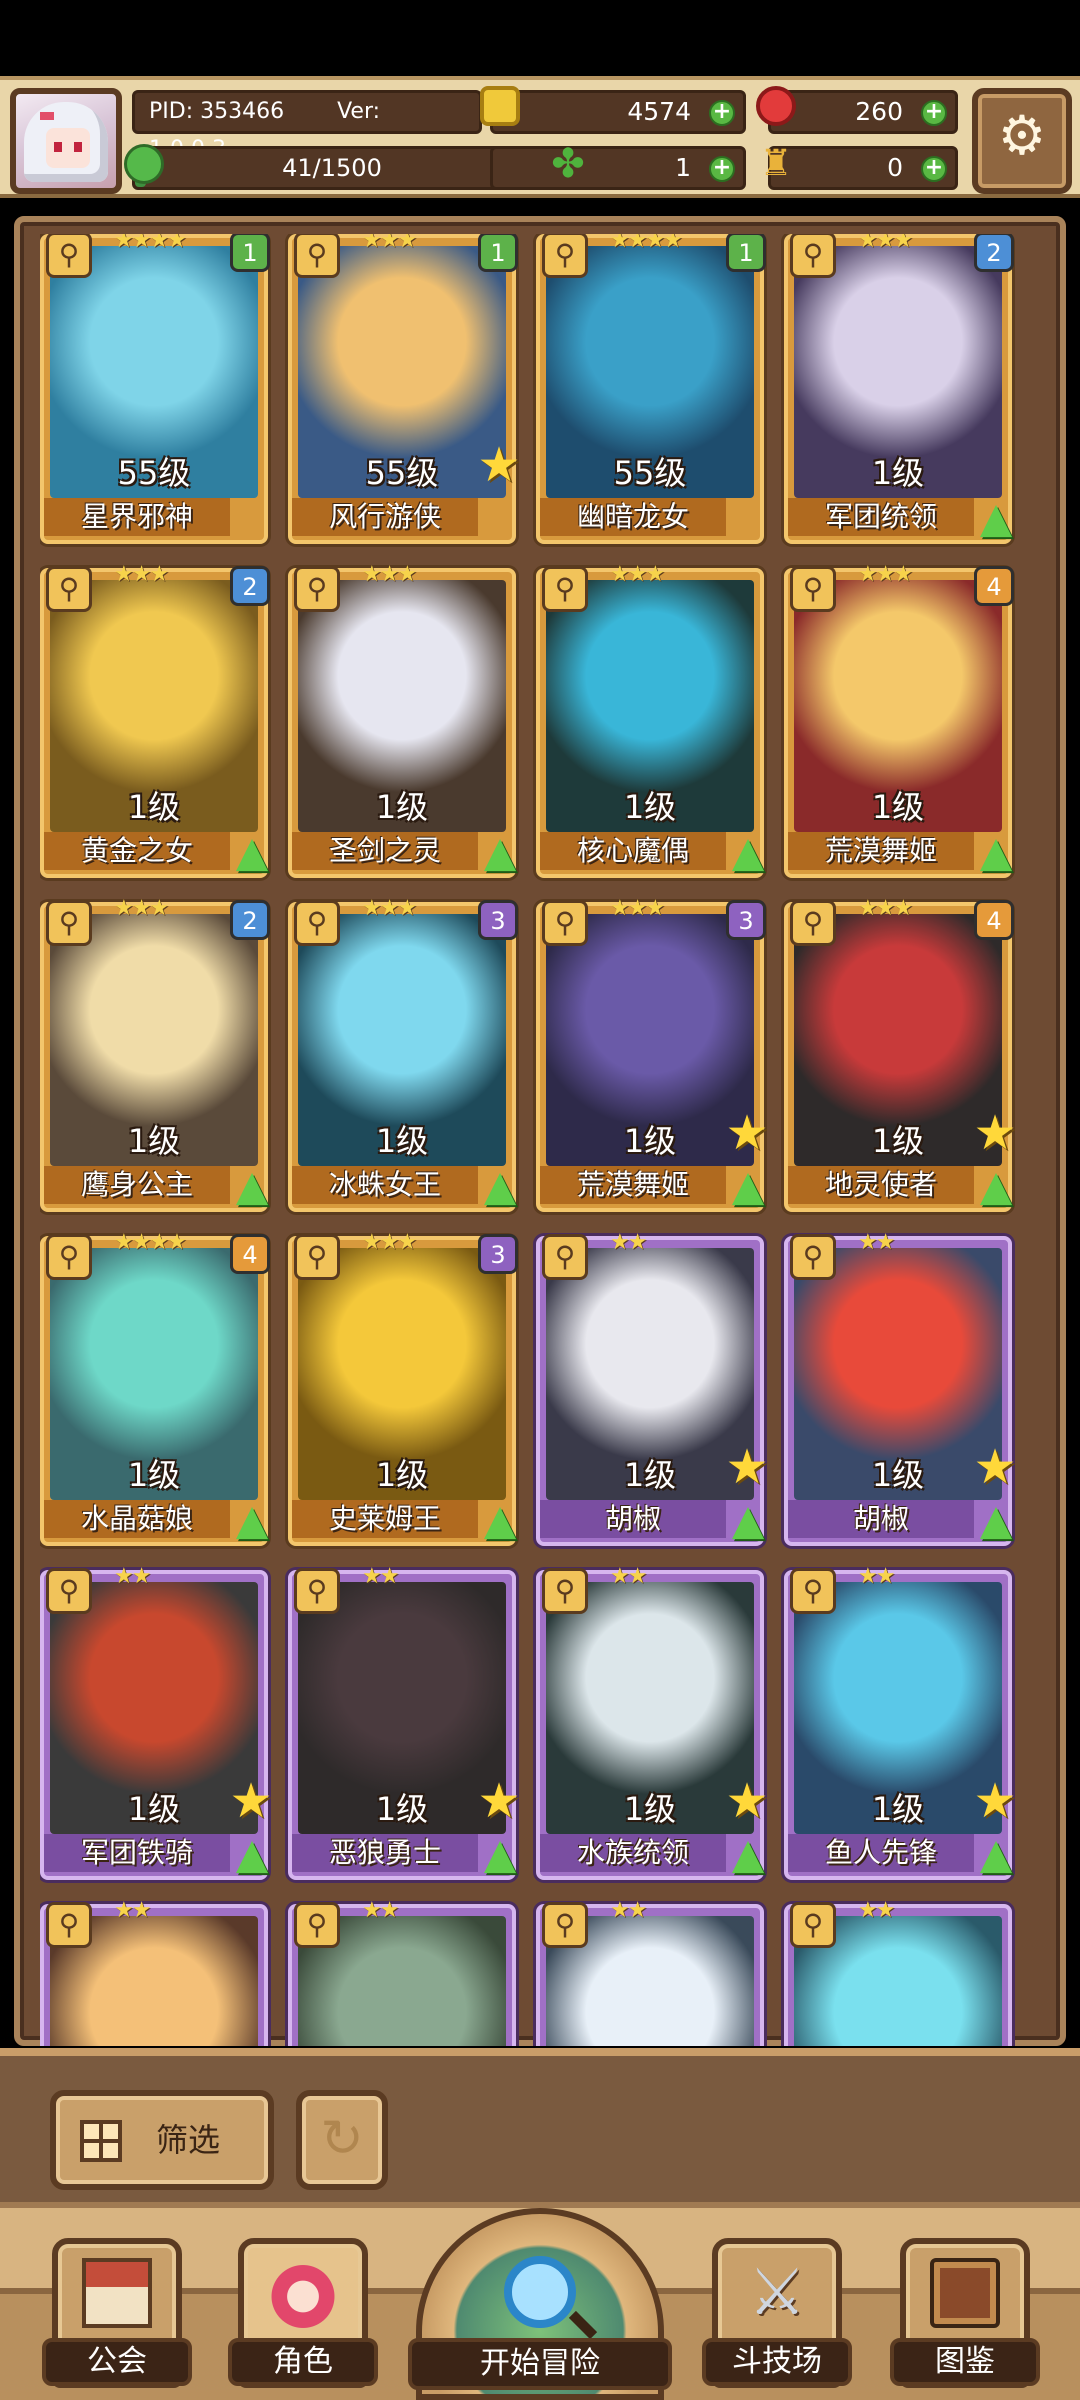 This screenshot has width=1080, height=2400. Describe the element at coordinates (137, 851) in the screenshot. I see `character-name: 黄金之女` at that location.